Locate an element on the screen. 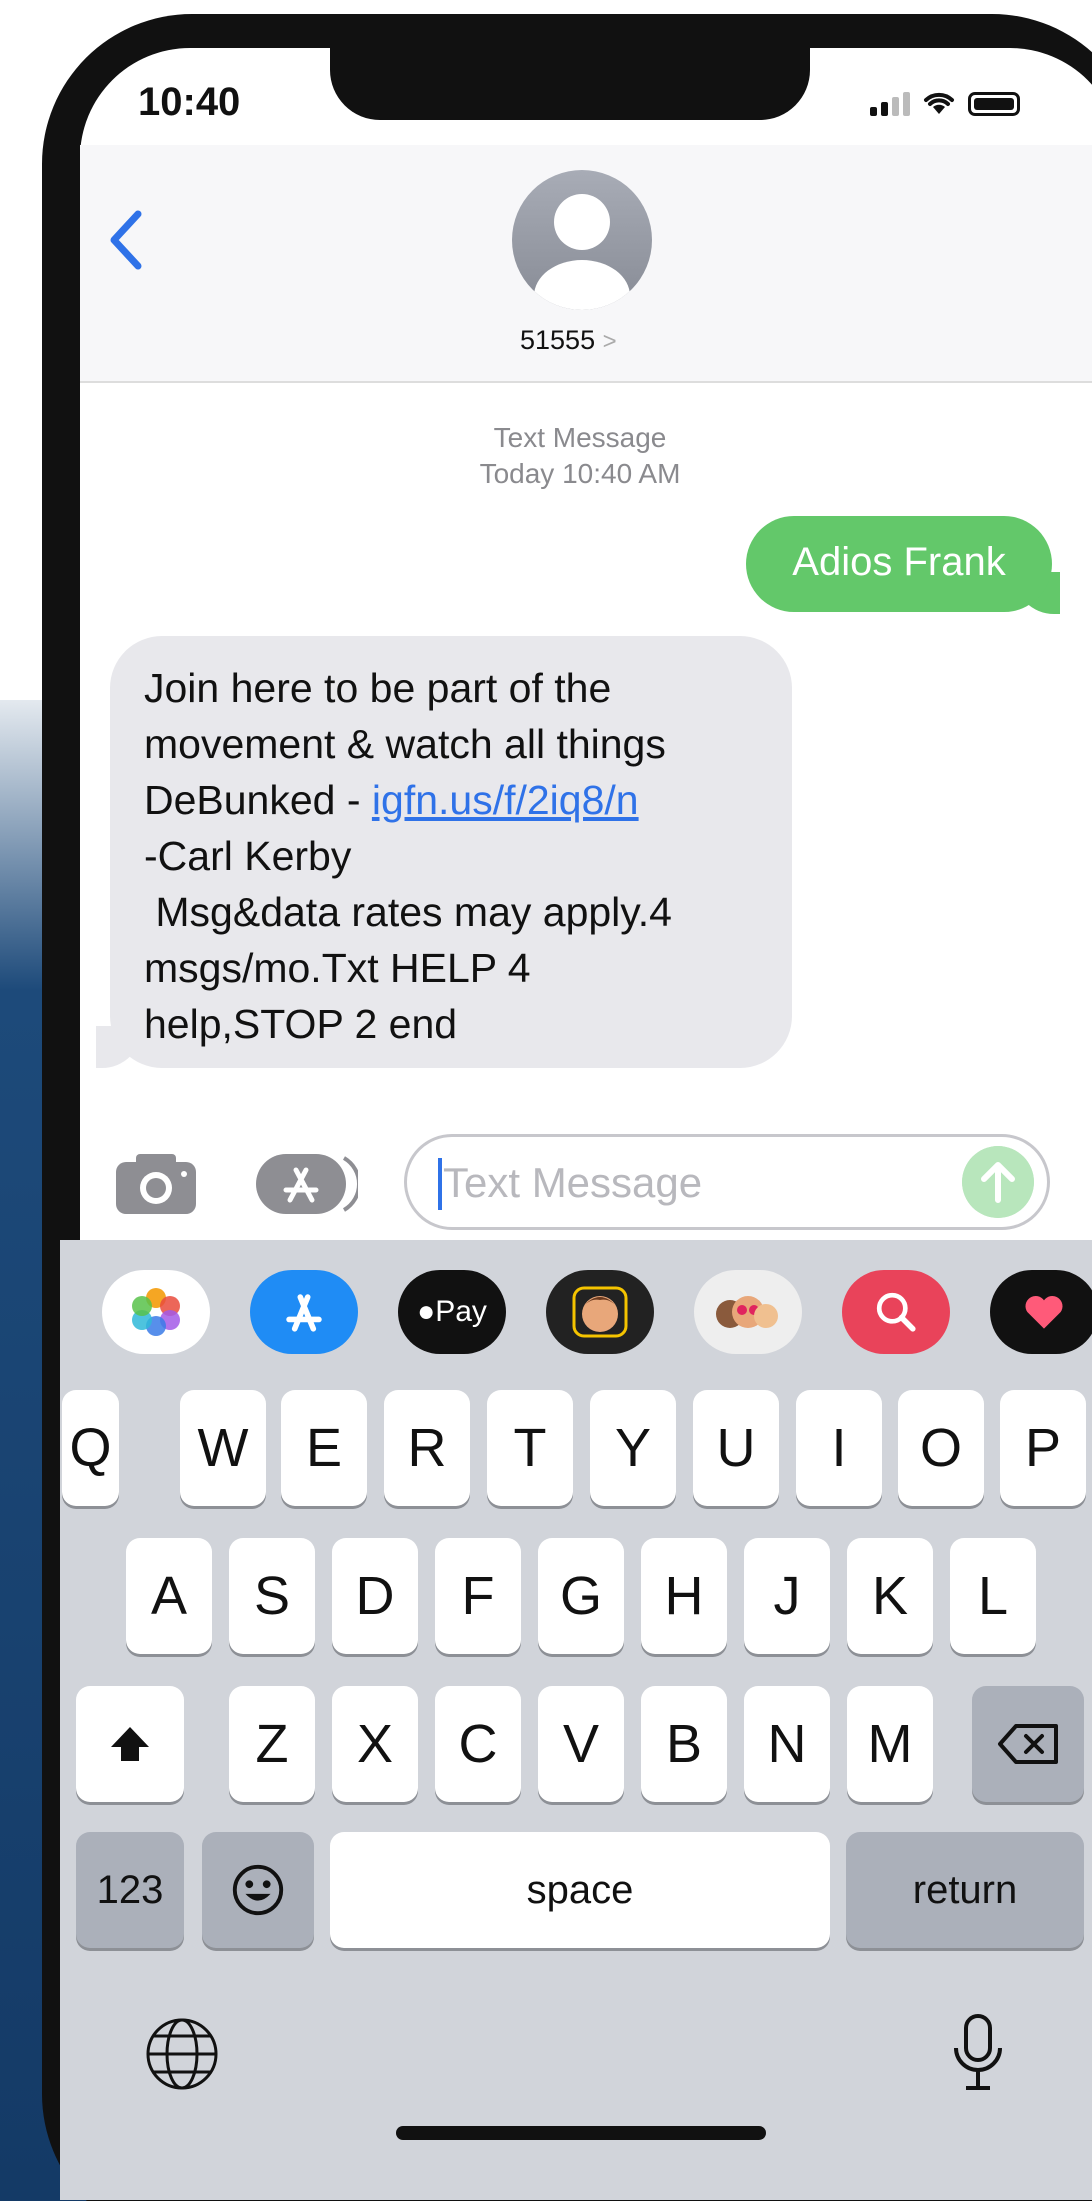  camera-icon is located at coordinates (156, 1183).